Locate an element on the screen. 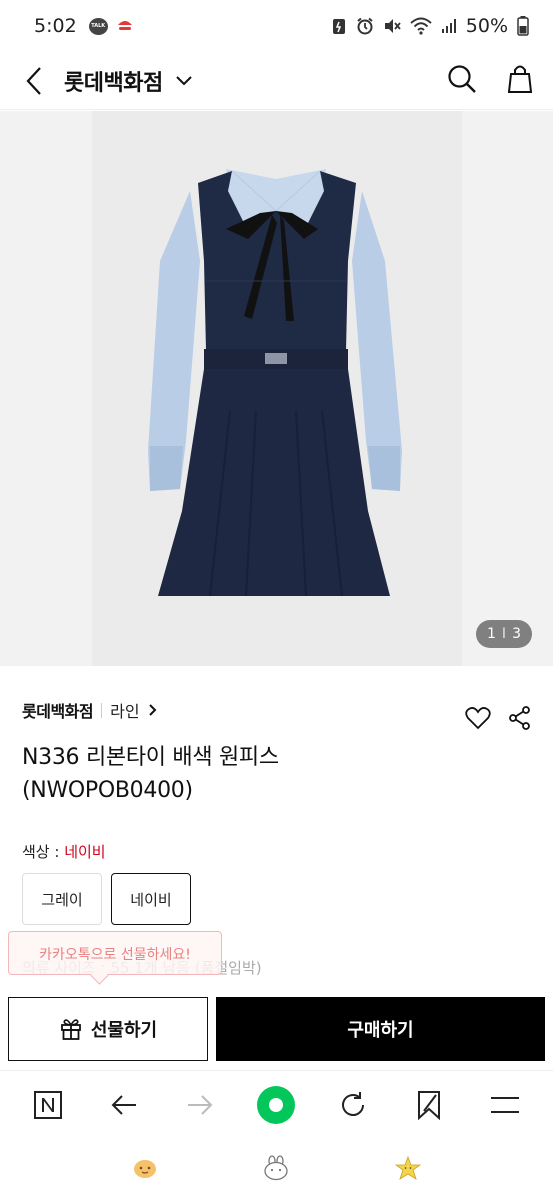  browser-back-button is located at coordinates (124, 1105).